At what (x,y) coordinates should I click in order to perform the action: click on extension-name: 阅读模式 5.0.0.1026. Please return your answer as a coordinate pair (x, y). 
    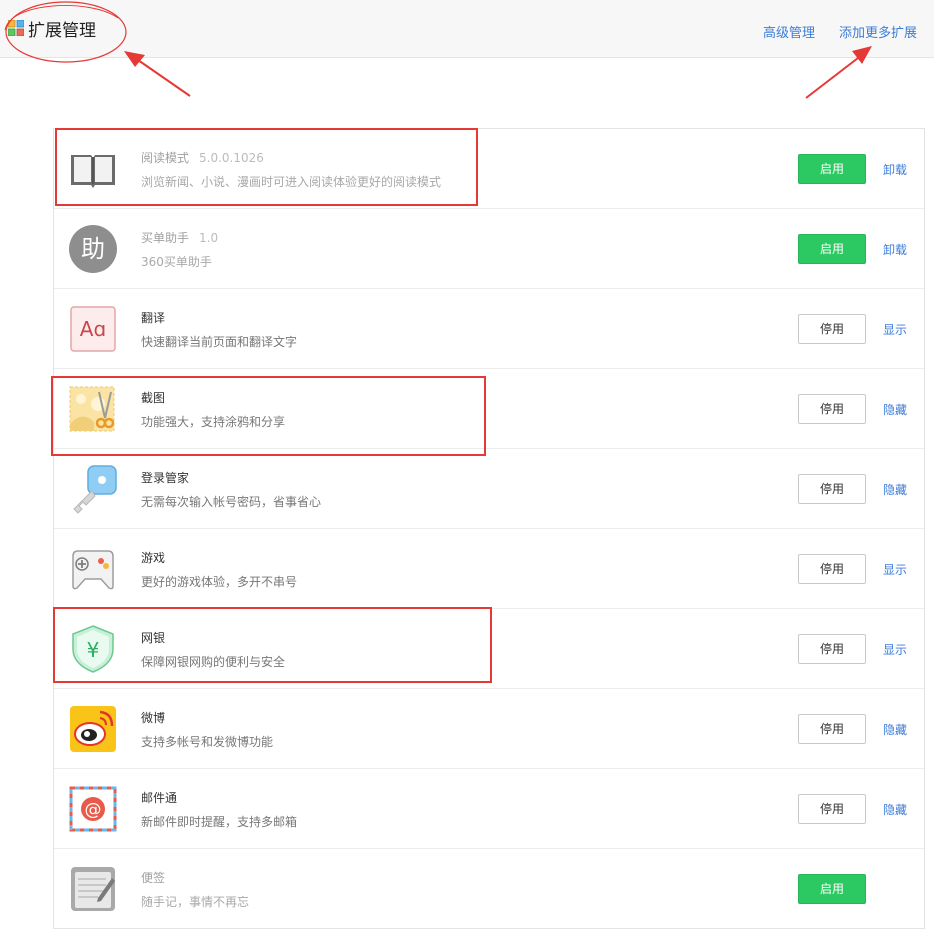
    Looking at the image, I should click on (202, 158).